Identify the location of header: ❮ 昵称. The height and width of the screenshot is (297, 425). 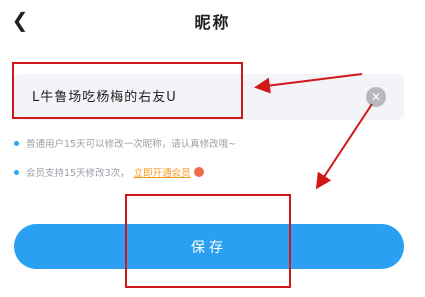
(212, 20).